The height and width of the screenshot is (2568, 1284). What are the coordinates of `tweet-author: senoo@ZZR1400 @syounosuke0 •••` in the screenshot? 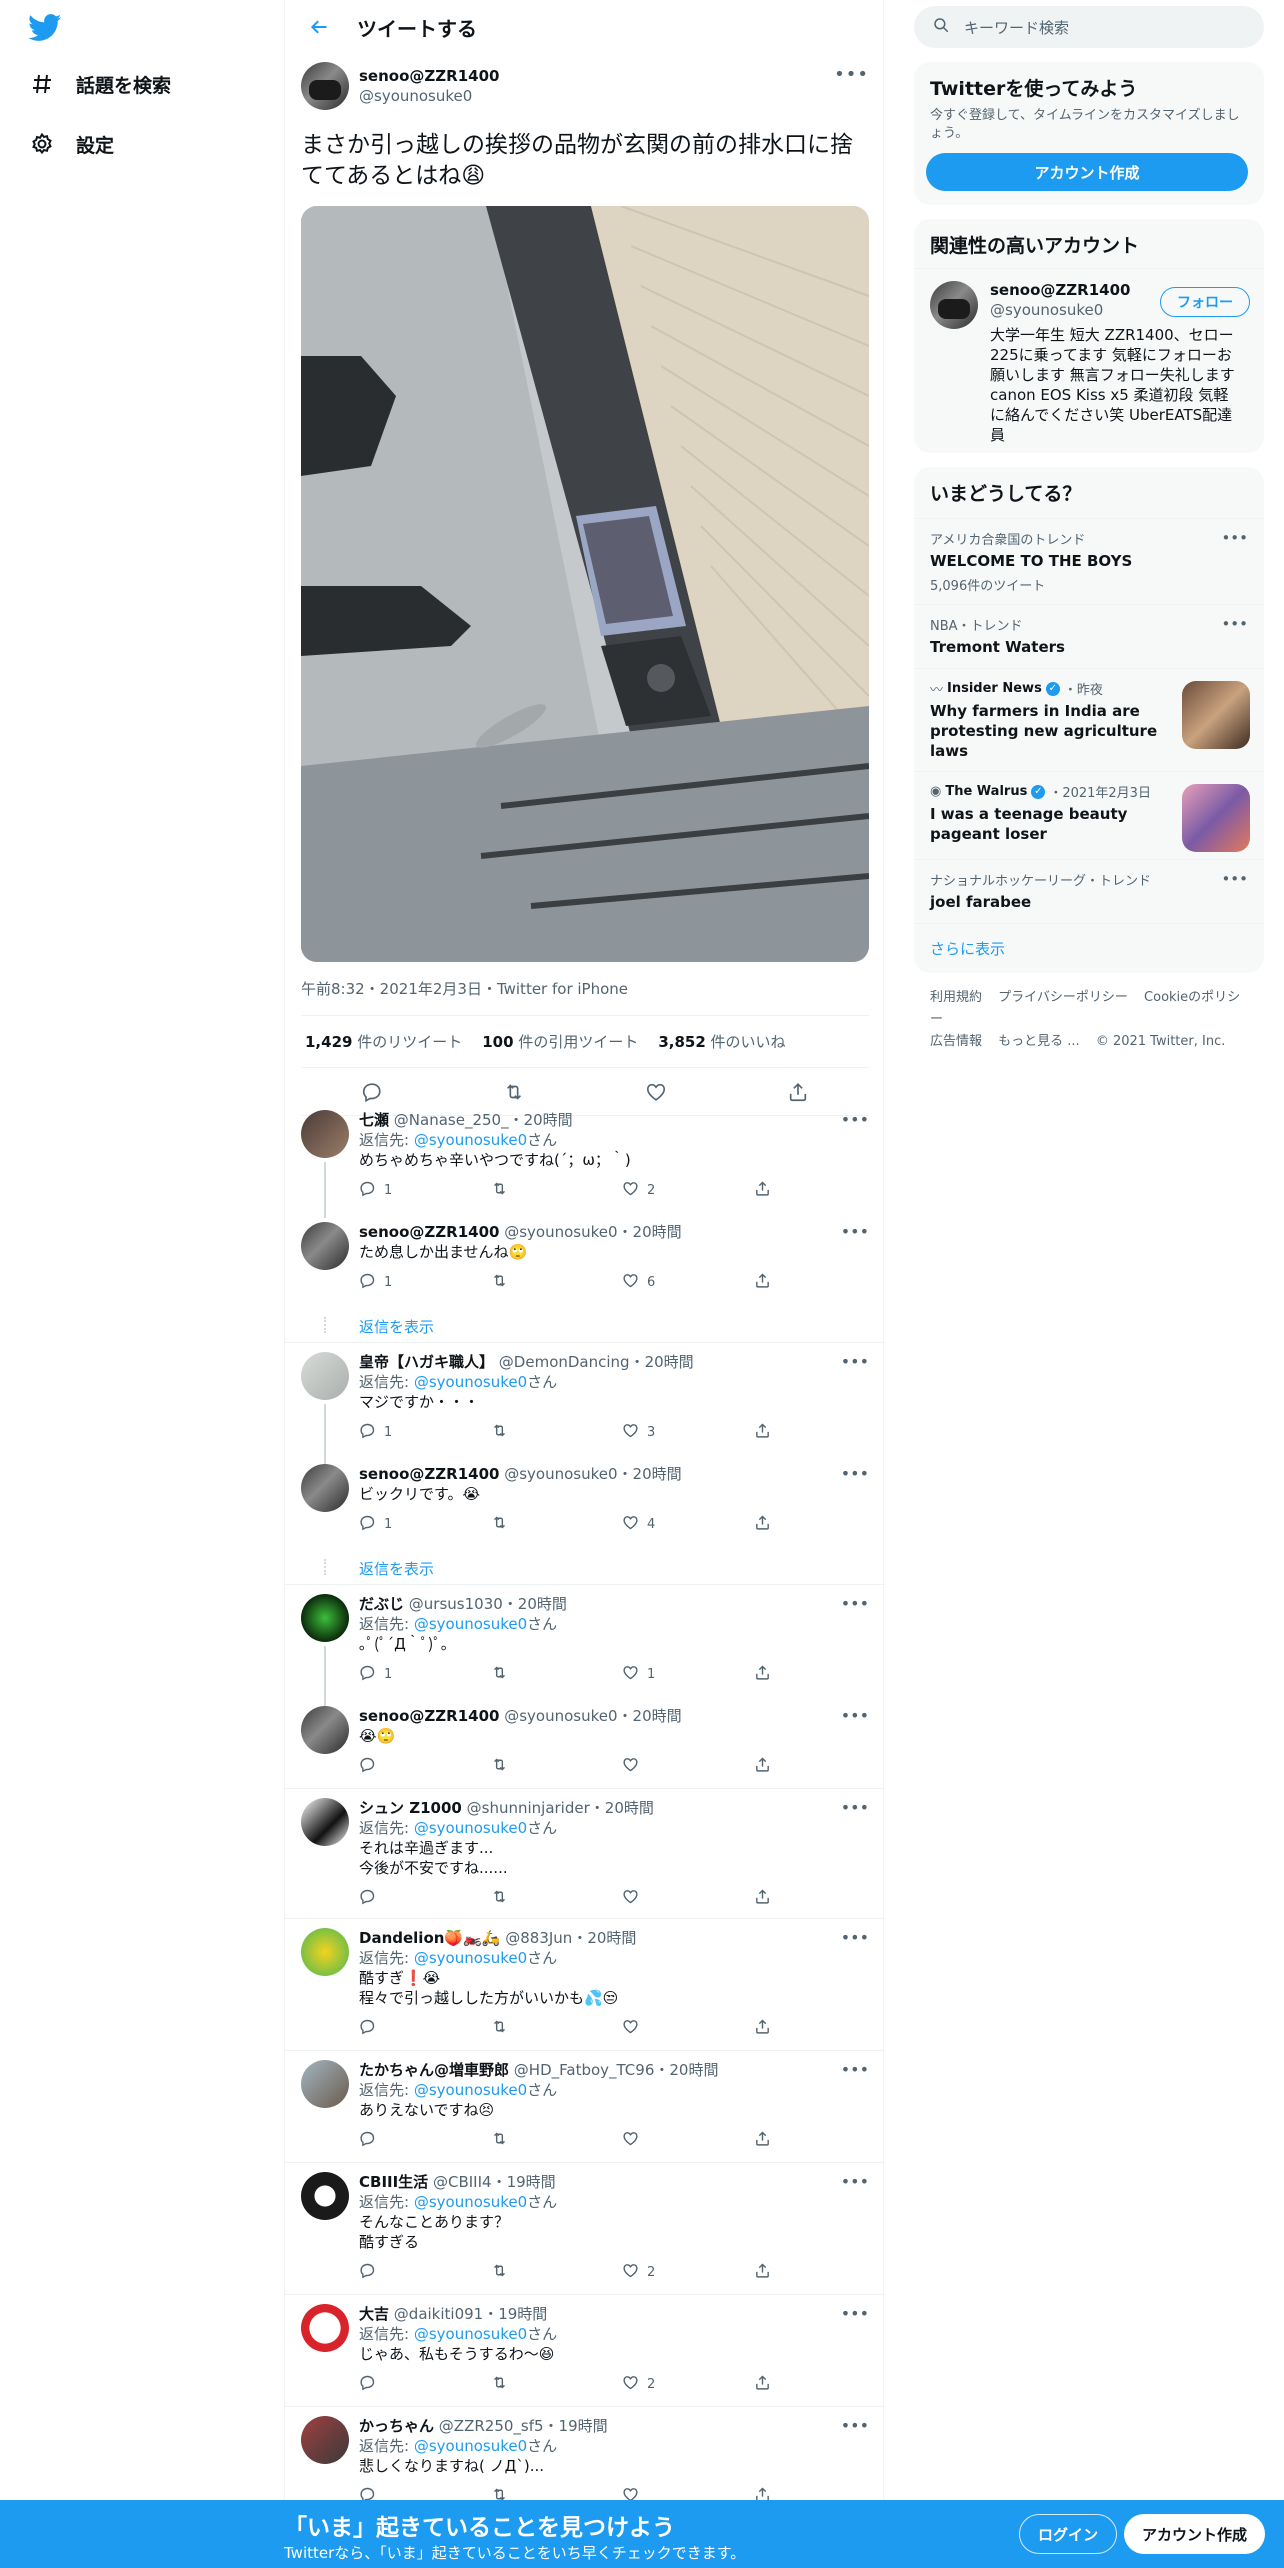 It's located at (585, 86).